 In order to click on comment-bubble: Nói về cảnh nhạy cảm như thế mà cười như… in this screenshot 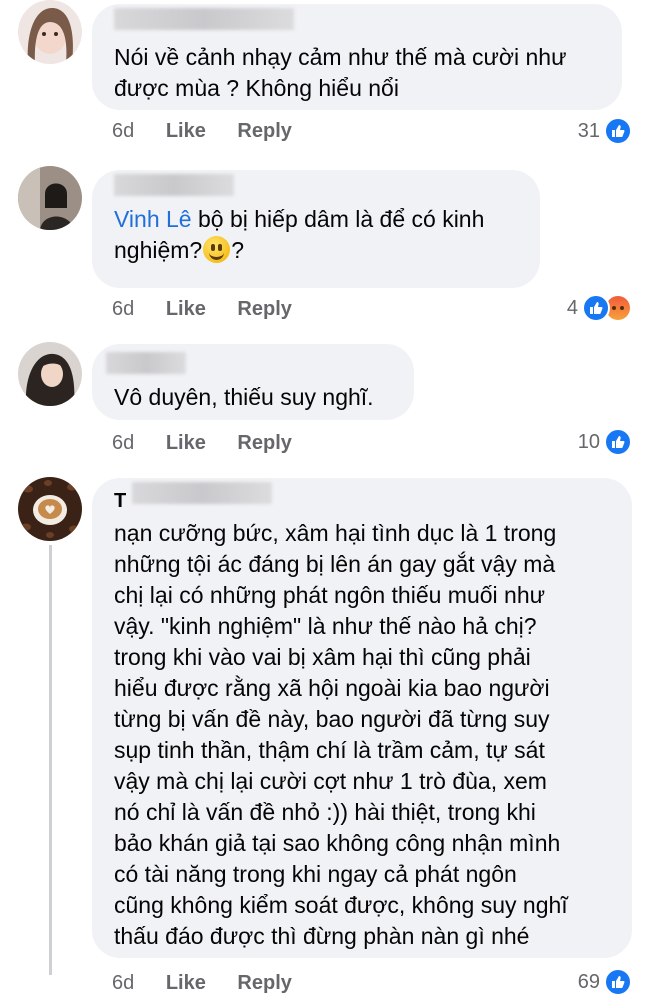, I will do `click(357, 57)`.